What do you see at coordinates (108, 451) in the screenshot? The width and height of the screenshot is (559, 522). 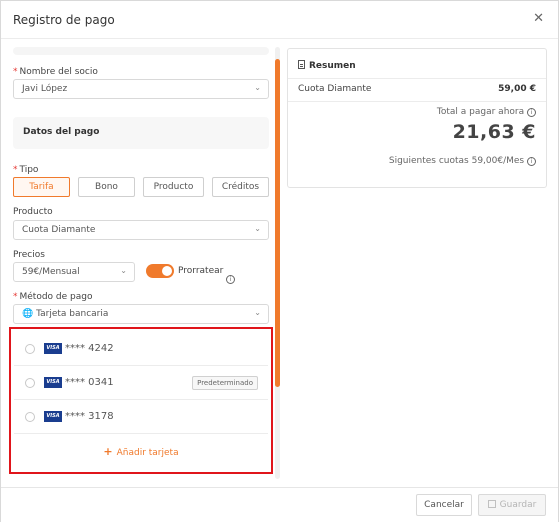 I see `plus-icon: +` at bounding box center [108, 451].